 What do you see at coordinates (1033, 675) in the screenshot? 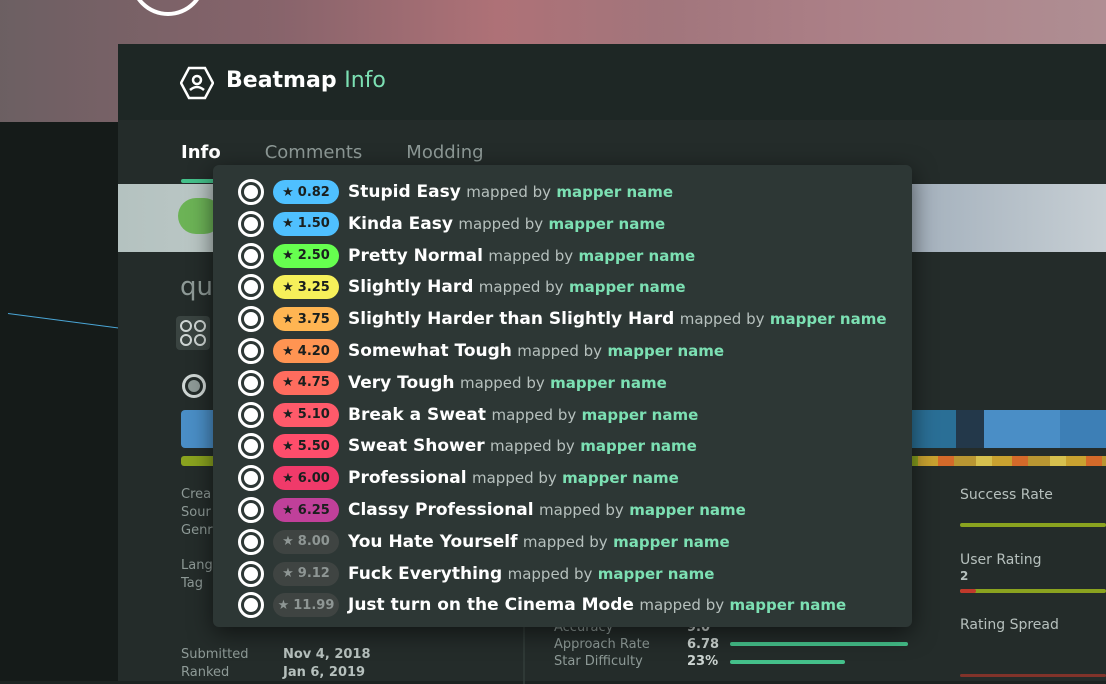
I see `rating-spread-bar` at bounding box center [1033, 675].